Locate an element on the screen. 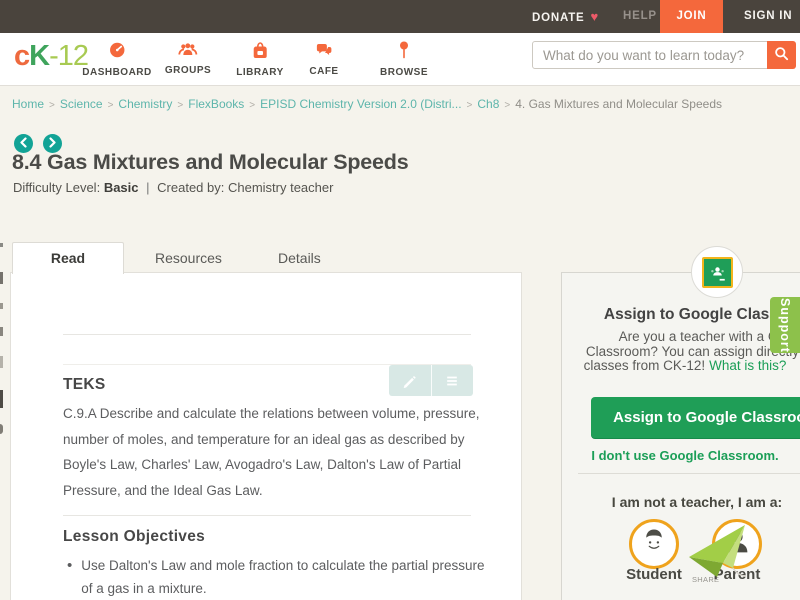 The height and width of the screenshot is (600, 800). search-icon is located at coordinates (781, 55).